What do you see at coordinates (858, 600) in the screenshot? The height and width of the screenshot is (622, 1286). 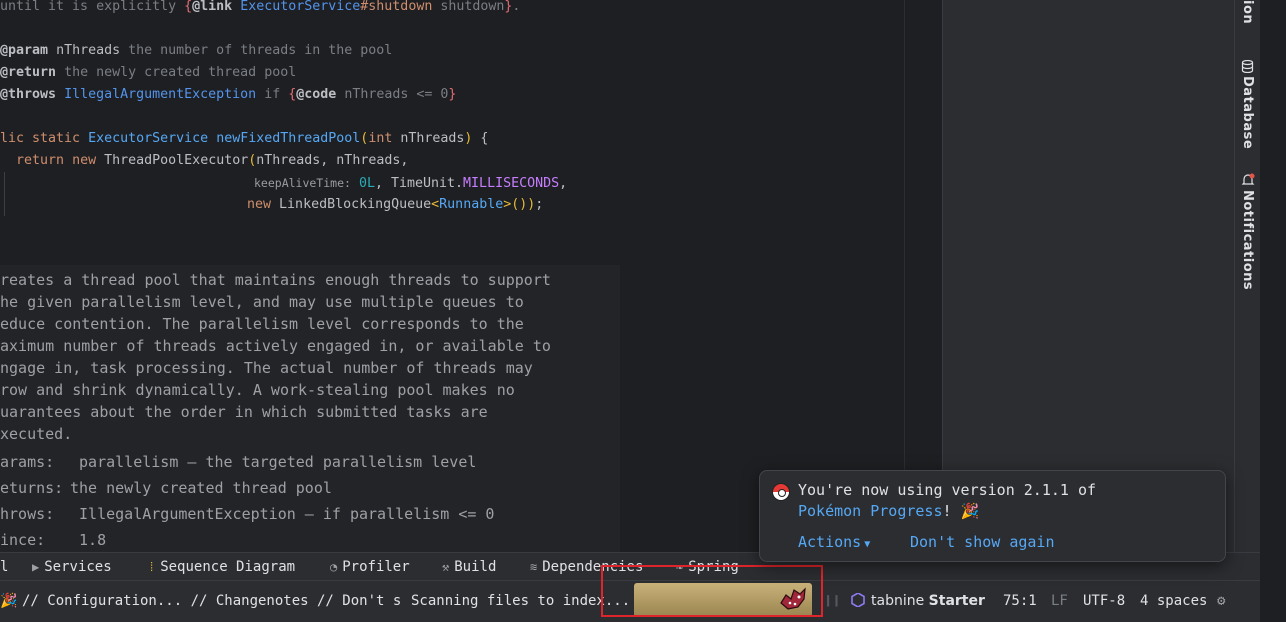 I see `tabnine-icon` at bounding box center [858, 600].